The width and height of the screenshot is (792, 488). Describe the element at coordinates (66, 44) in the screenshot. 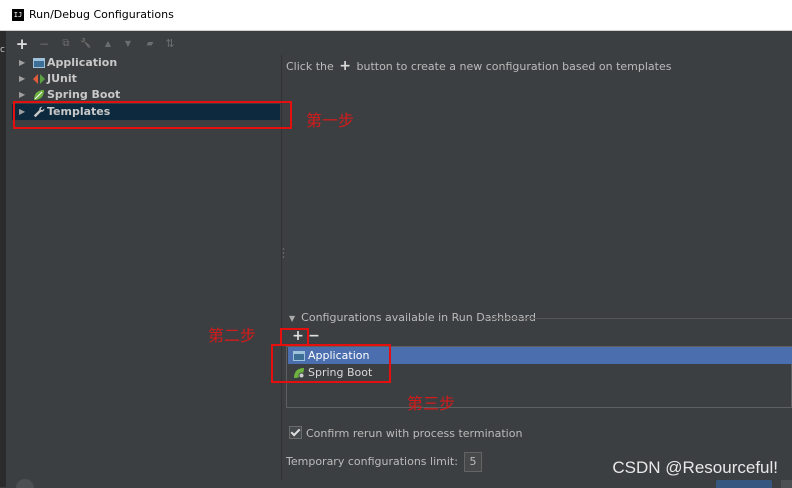

I see `copy-configuration-button: ⧉` at that location.